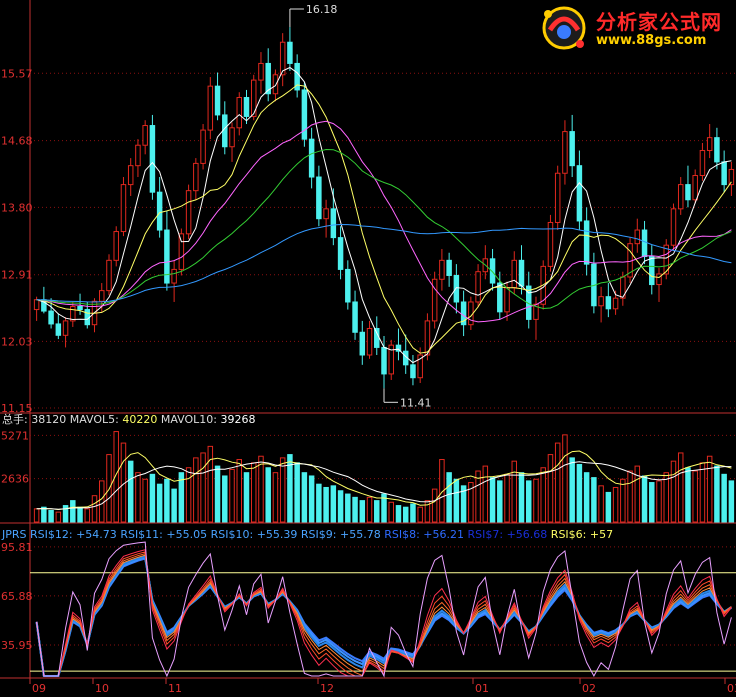  Describe the element at coordinates (17, 73) in the screenshot. I see `price-tick-label: 15.57` at that location.